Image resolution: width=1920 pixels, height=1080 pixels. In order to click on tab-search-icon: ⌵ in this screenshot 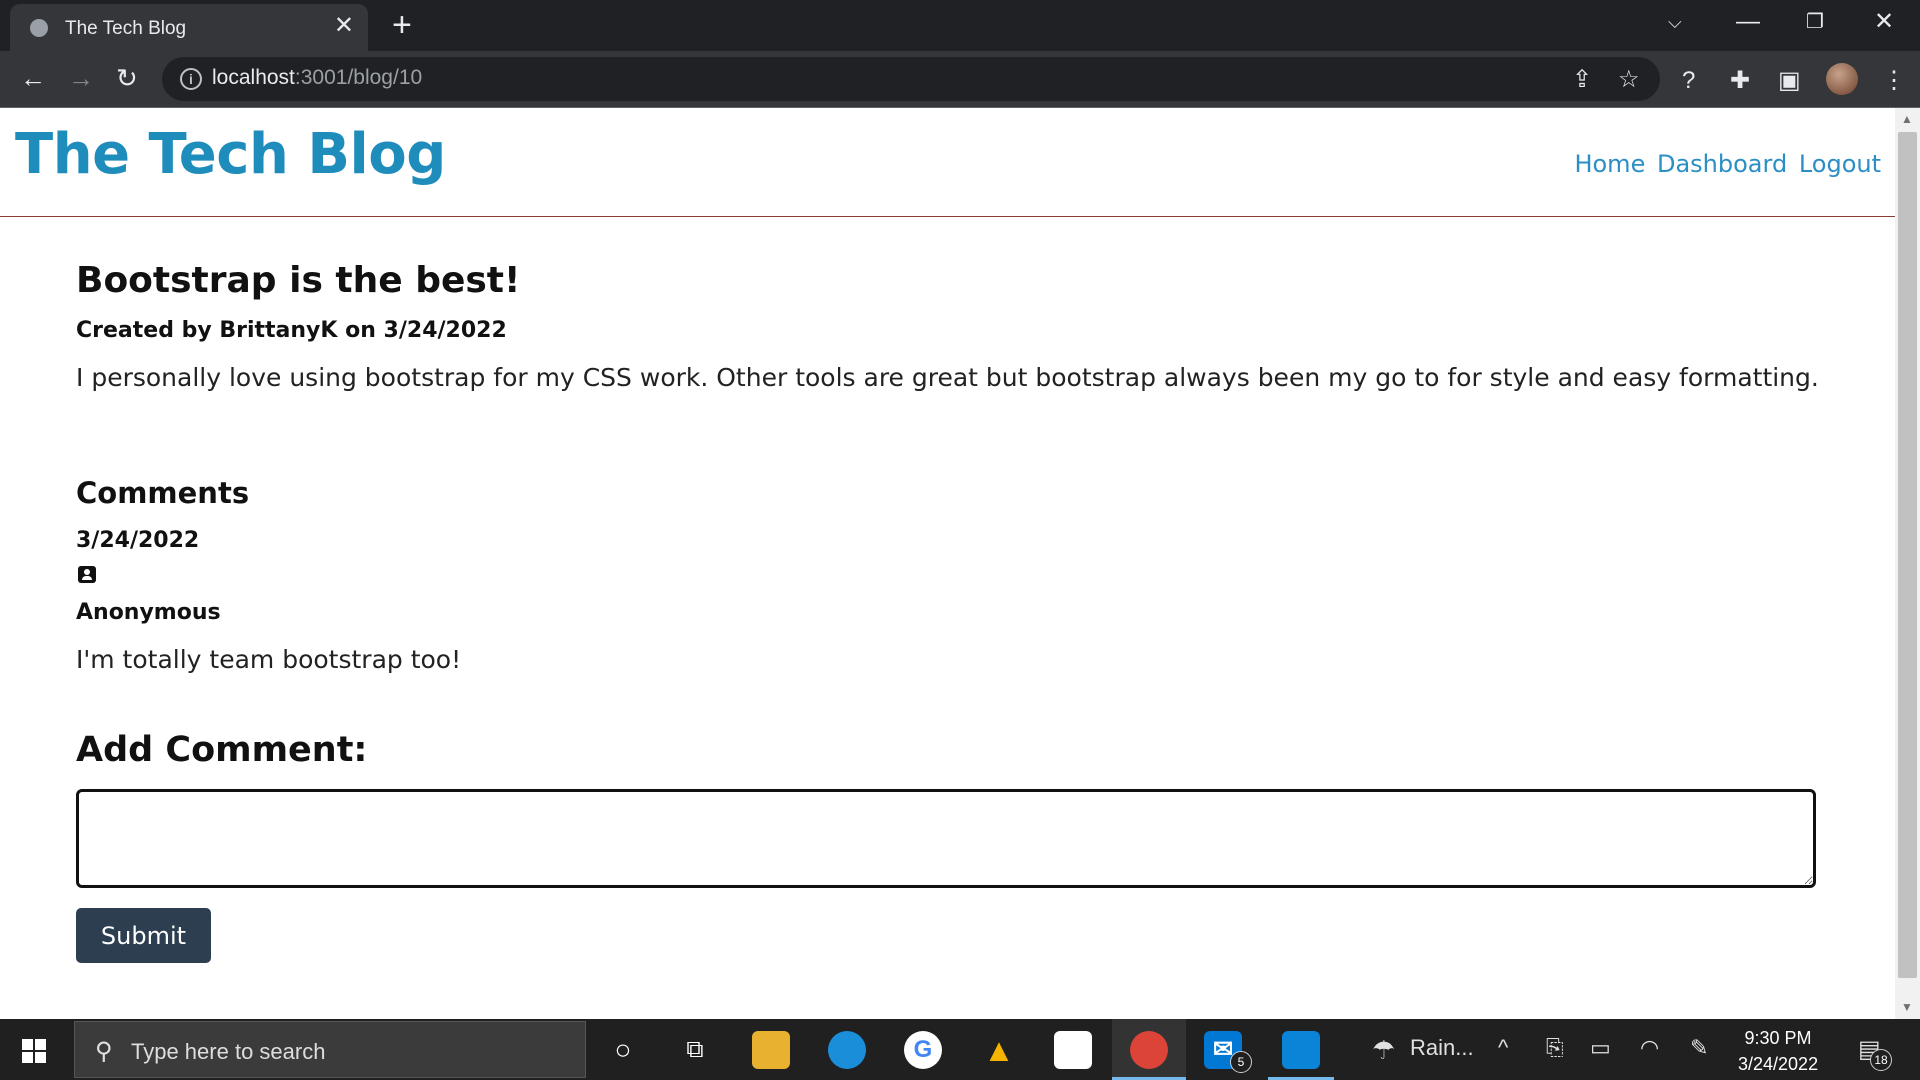, I will do `click(1675, 22)`.